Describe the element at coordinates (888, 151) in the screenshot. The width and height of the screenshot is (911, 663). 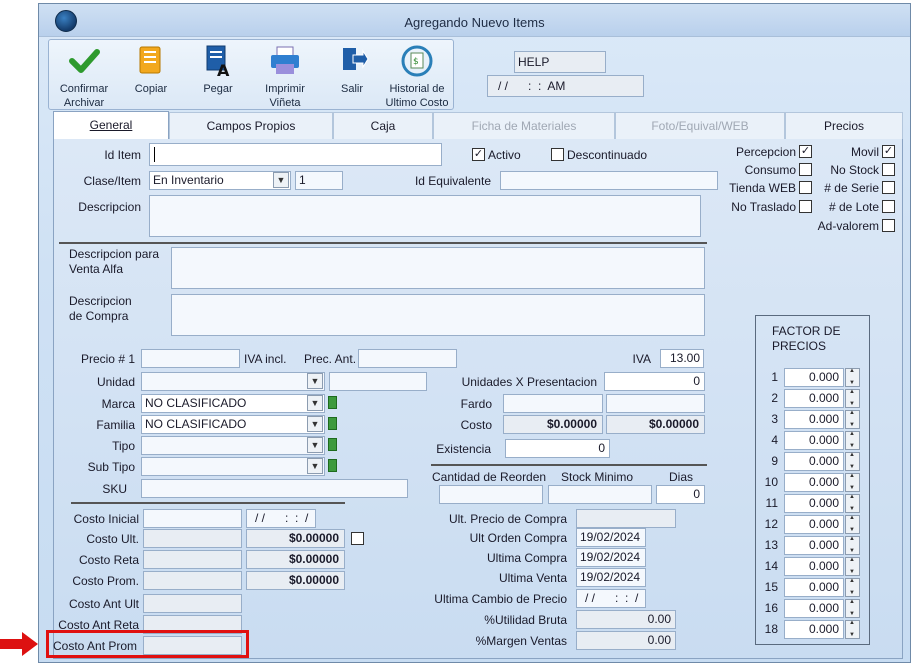
I see `movil-checkbox: ✓` at that location.